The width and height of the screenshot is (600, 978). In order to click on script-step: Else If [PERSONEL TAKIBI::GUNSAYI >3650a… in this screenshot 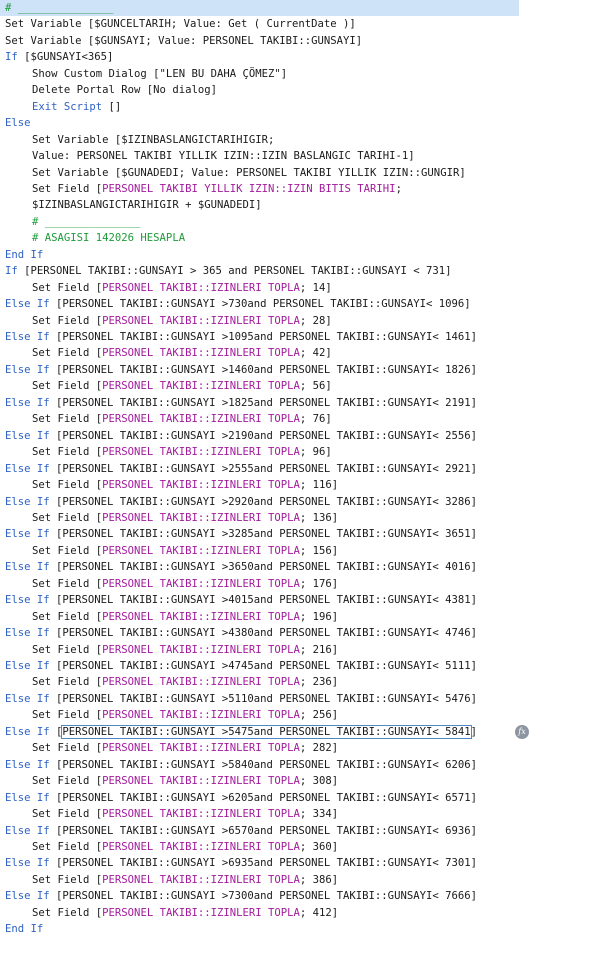, I will do `click(238, 567)`.